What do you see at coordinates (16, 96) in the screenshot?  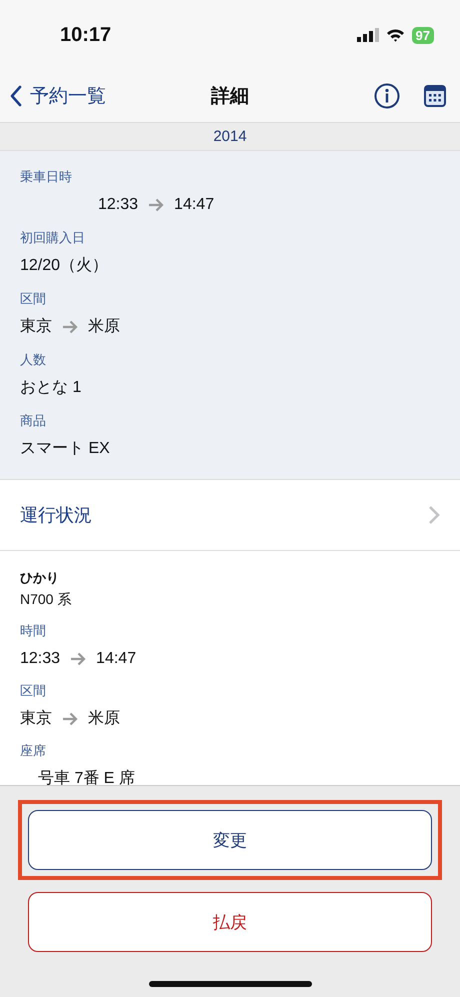 I see `back-icon` at bounding box center [16, 96].